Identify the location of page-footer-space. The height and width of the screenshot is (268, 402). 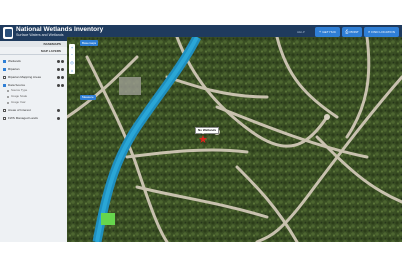
(201, 255).